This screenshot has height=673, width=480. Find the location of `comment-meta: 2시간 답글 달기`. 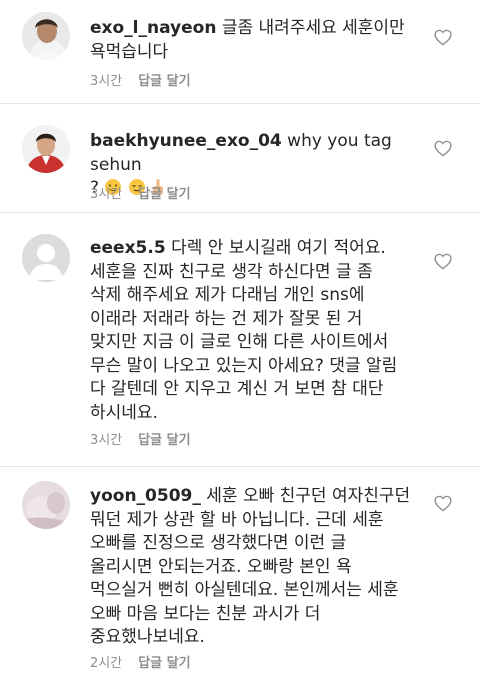

comment-meta: 2시간 답글 달기 is located at coordinates (140, 661).